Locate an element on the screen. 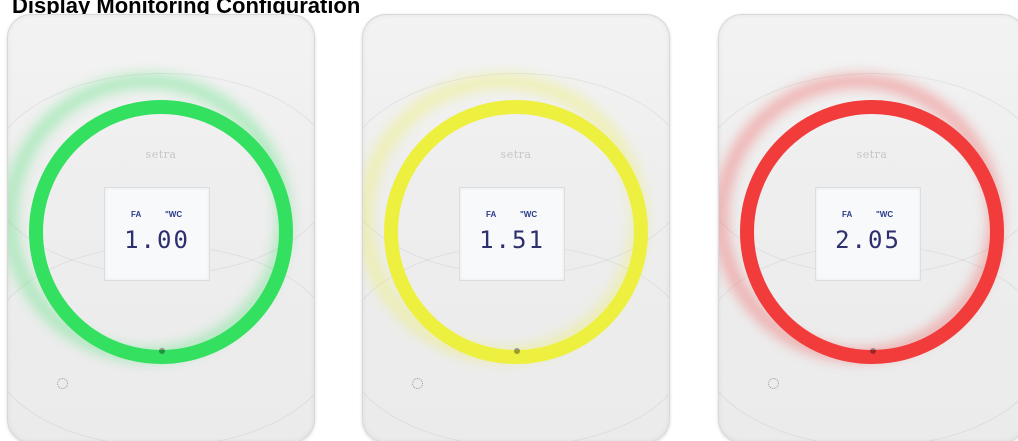 The image size is (1018, 441). pressure-reading: 1.51 is located at coordinates (512, 240).